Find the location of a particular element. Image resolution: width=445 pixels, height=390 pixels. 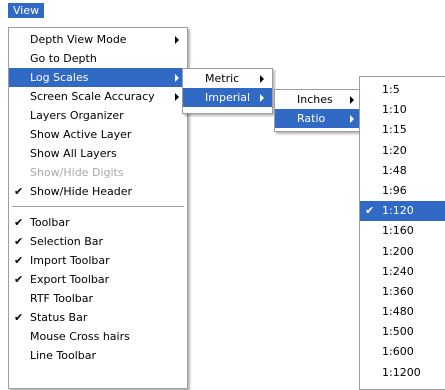

menu-item-label: Toolbar is located at coordinates (50, 222).